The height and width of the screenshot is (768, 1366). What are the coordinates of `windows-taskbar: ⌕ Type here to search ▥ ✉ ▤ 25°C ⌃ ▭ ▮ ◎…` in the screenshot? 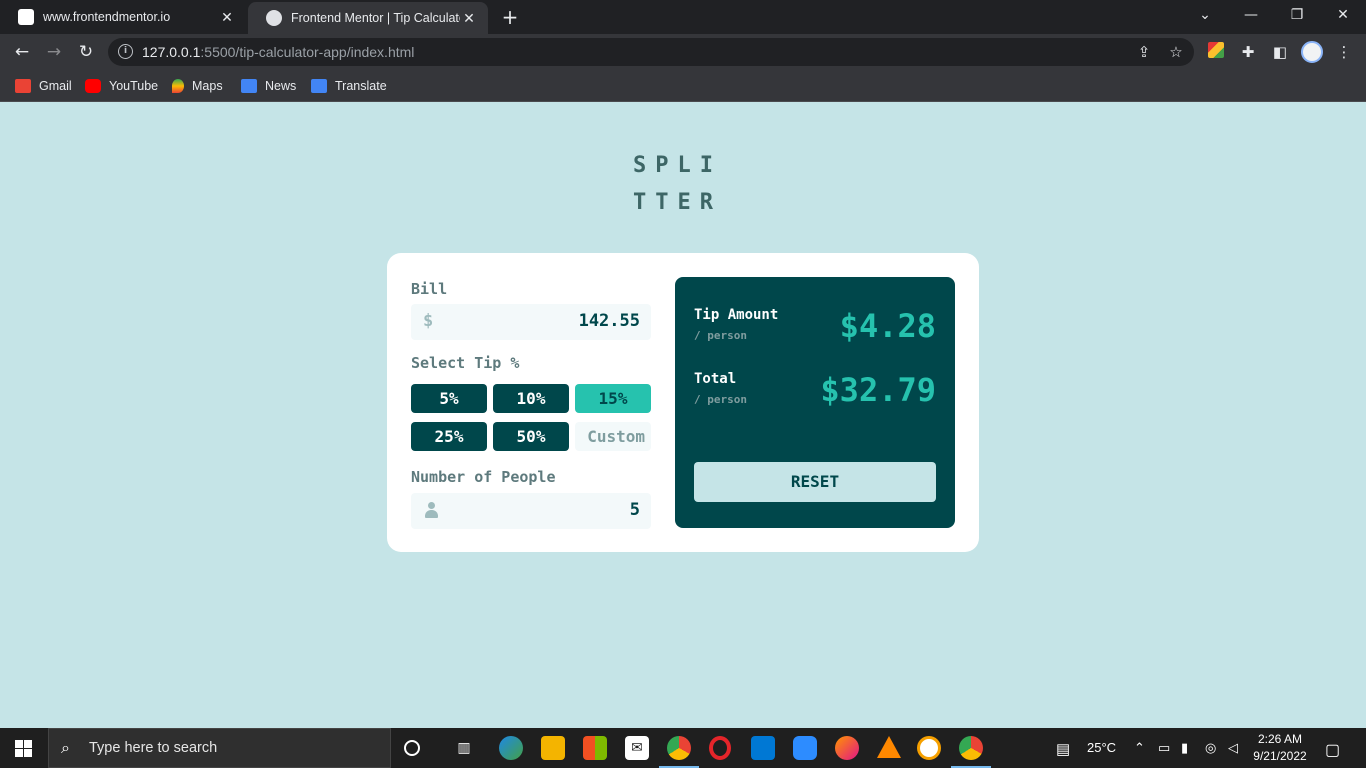 It's located at (683, 748).